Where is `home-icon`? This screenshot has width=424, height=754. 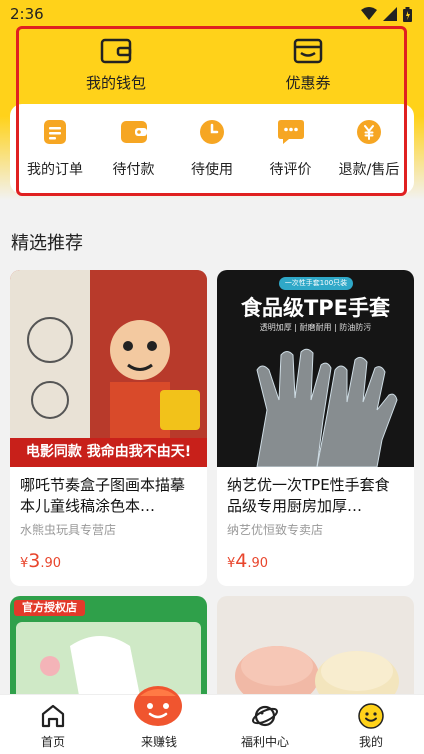 home-icon is located at coordinates (53, 716).